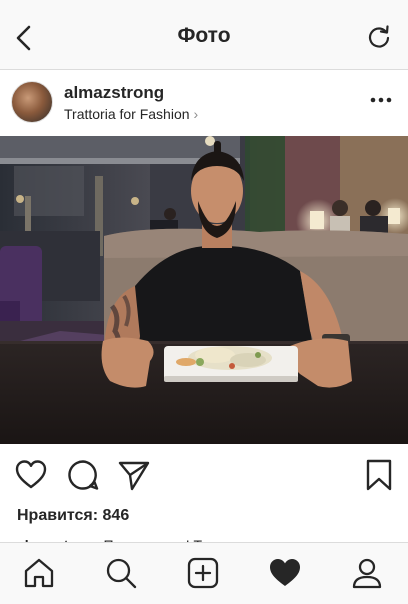 This screenshot has height=604, width=408. What do you see at coordinates (114, 93) in the screenshot?
I see `post-username: almazstrong` at bounding box center [114, 93].